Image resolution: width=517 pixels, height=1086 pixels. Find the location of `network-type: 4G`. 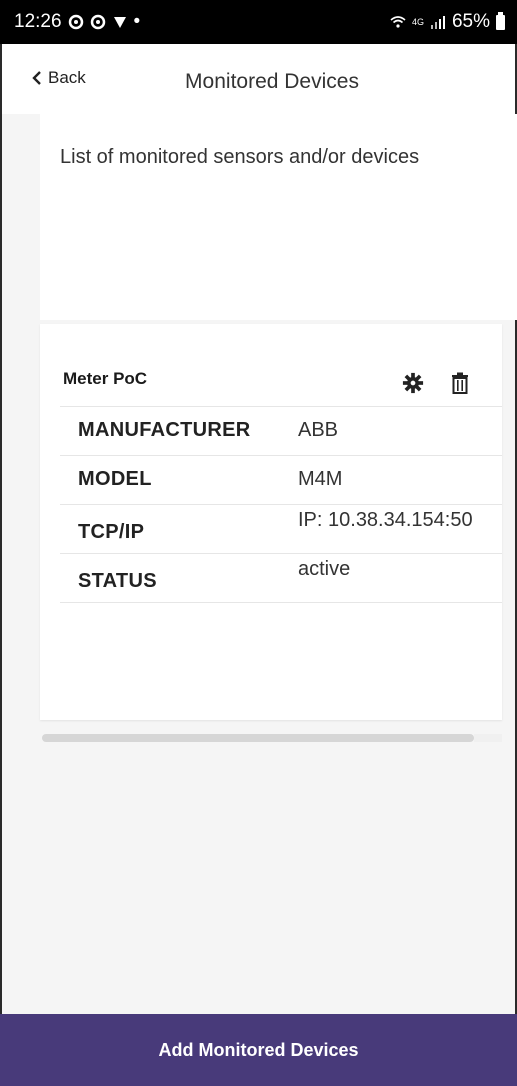

network-type: 4G is located at coordinates (417, 21).